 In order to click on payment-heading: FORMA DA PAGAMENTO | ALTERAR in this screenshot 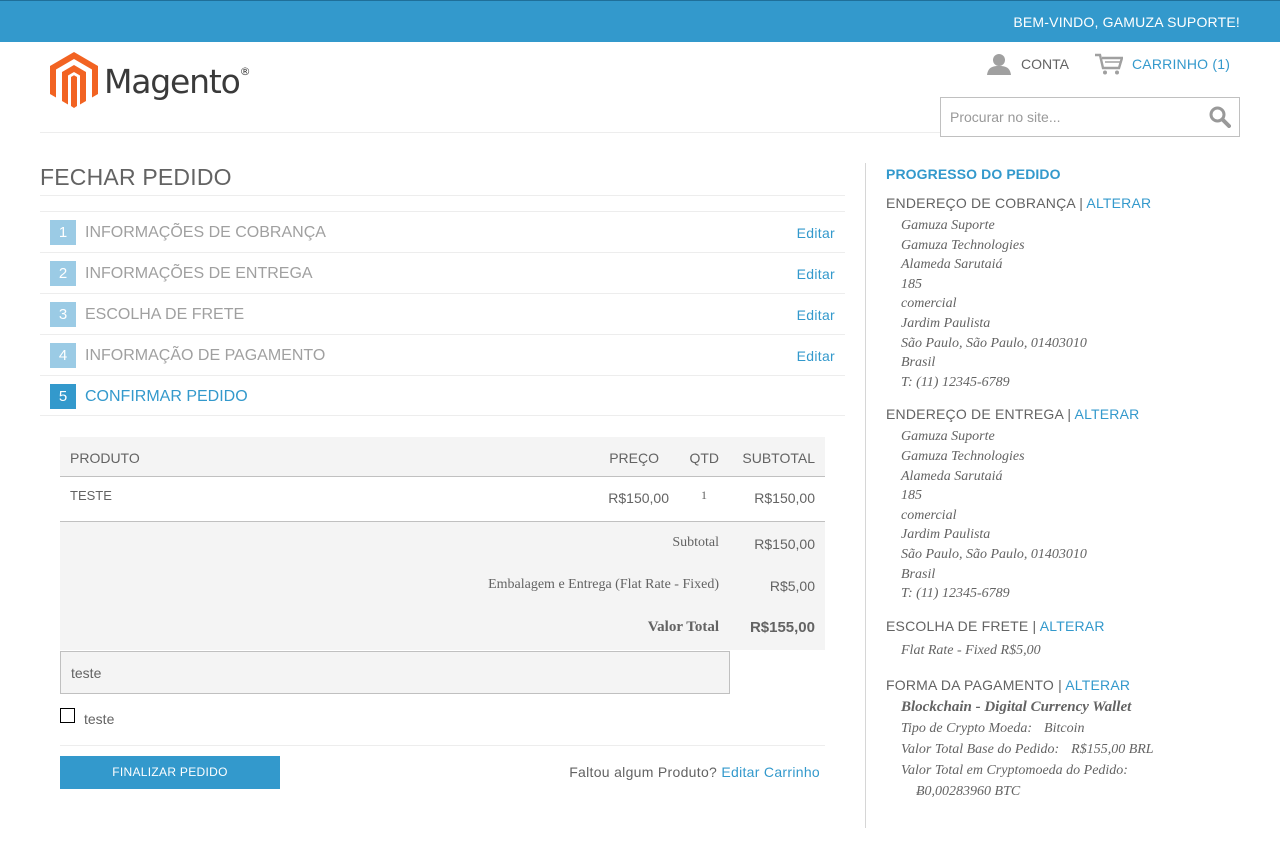, I will do `click(1008, 685)`.